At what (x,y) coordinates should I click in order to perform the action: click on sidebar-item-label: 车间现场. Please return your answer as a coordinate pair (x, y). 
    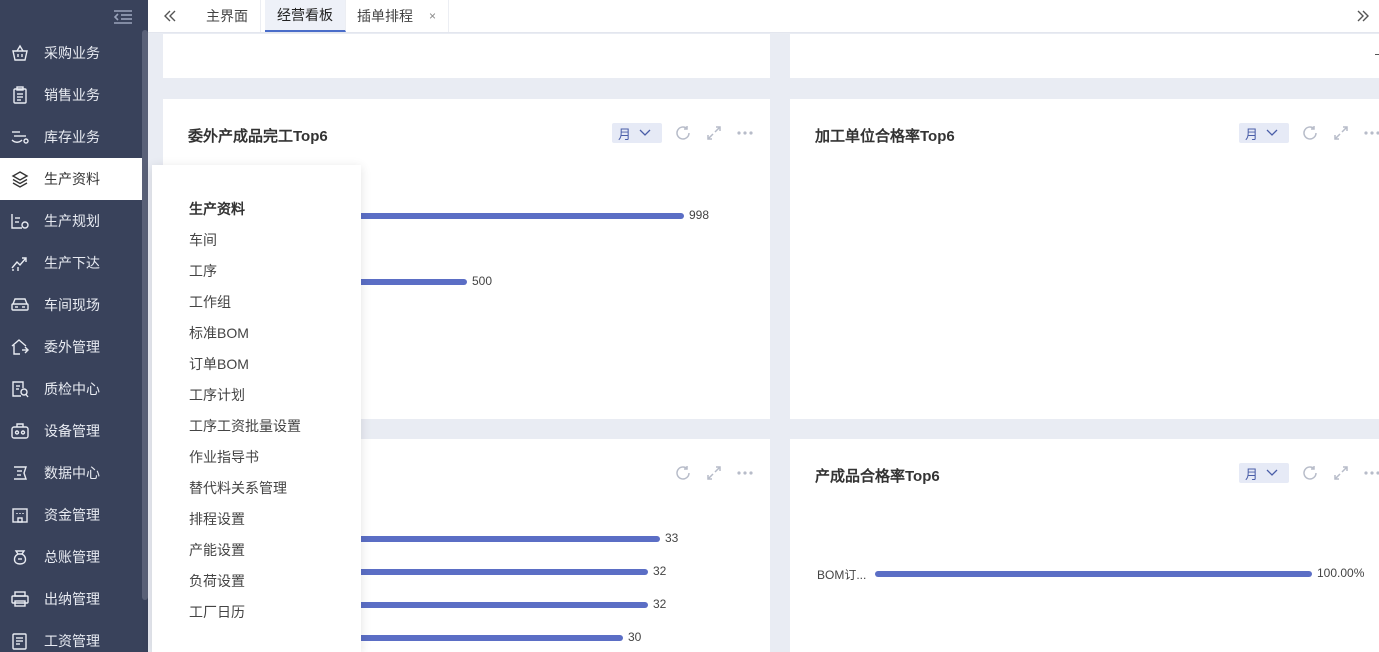
    Looking at the image, I should click on (72, 305).